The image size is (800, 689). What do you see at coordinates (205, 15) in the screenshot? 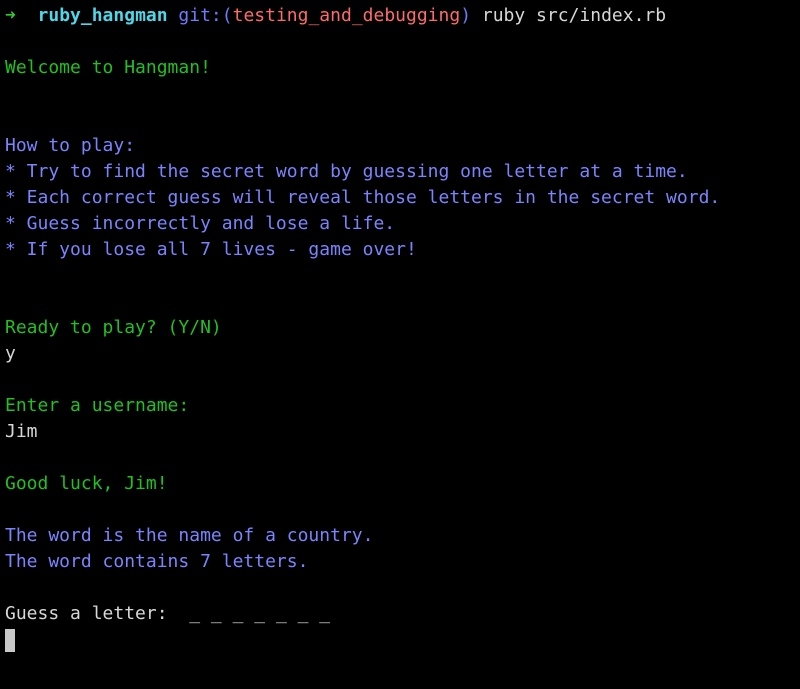
I see `prompt-git-label: git:(` at bounding box center [205, 15].